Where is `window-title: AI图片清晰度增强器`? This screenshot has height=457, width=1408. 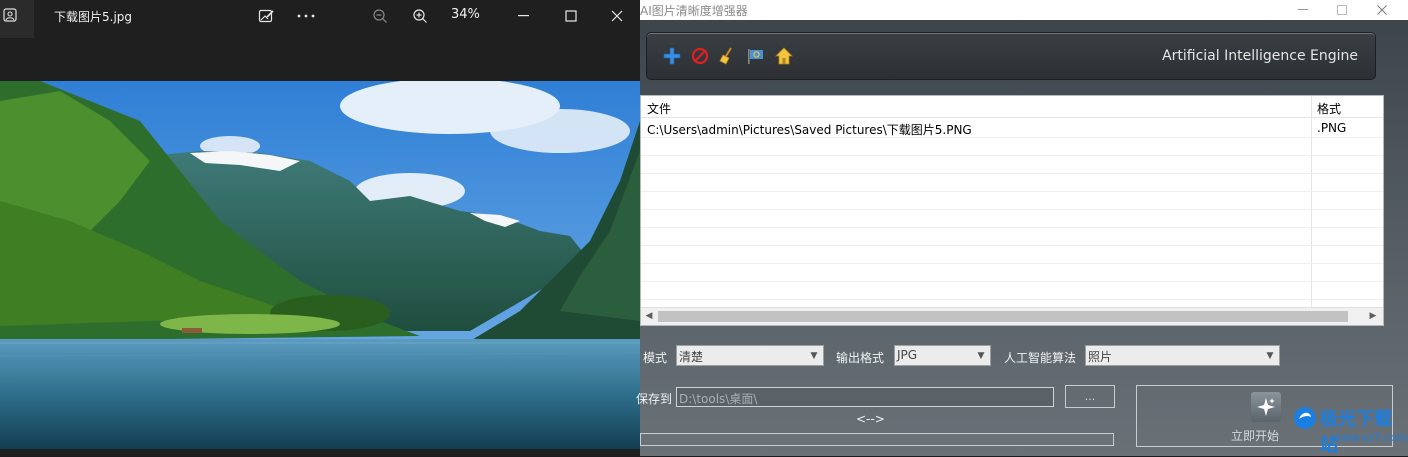 window-title: AI图片清晰度增强器 is located at coordinates (694, 11).